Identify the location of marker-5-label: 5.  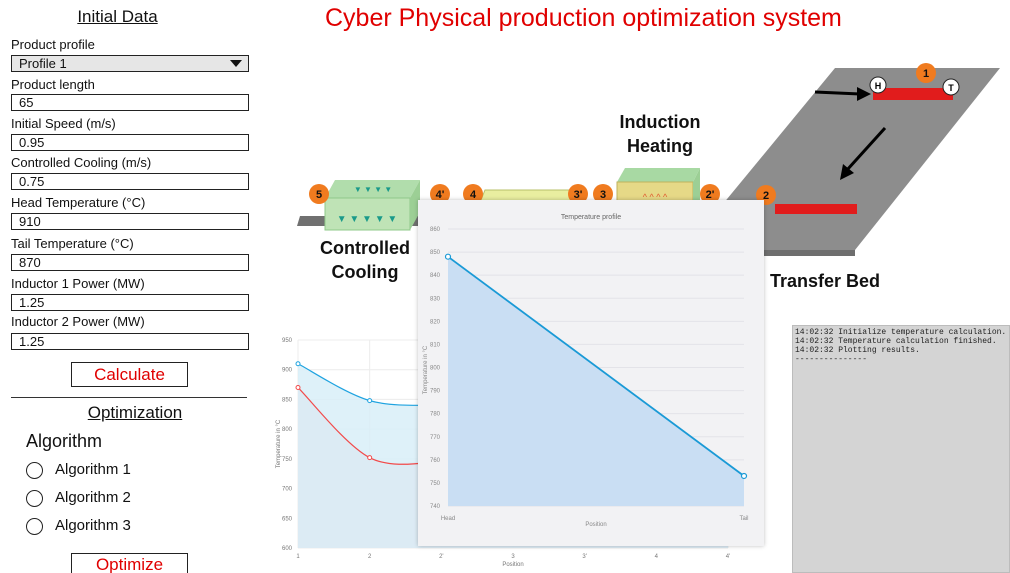
(319, 195).